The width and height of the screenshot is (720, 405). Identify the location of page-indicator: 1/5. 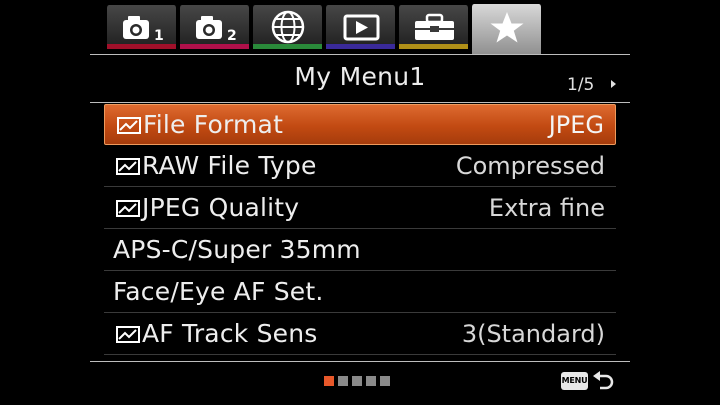
(581, 85).